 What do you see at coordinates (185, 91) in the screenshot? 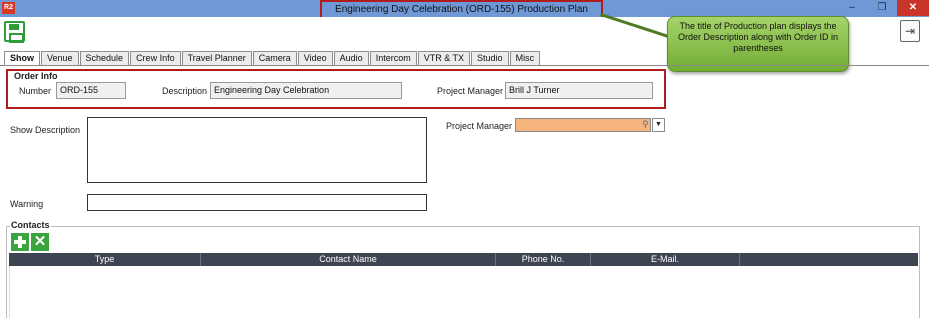
I see `order-description-label: Description` at bounding box center [185, 91].